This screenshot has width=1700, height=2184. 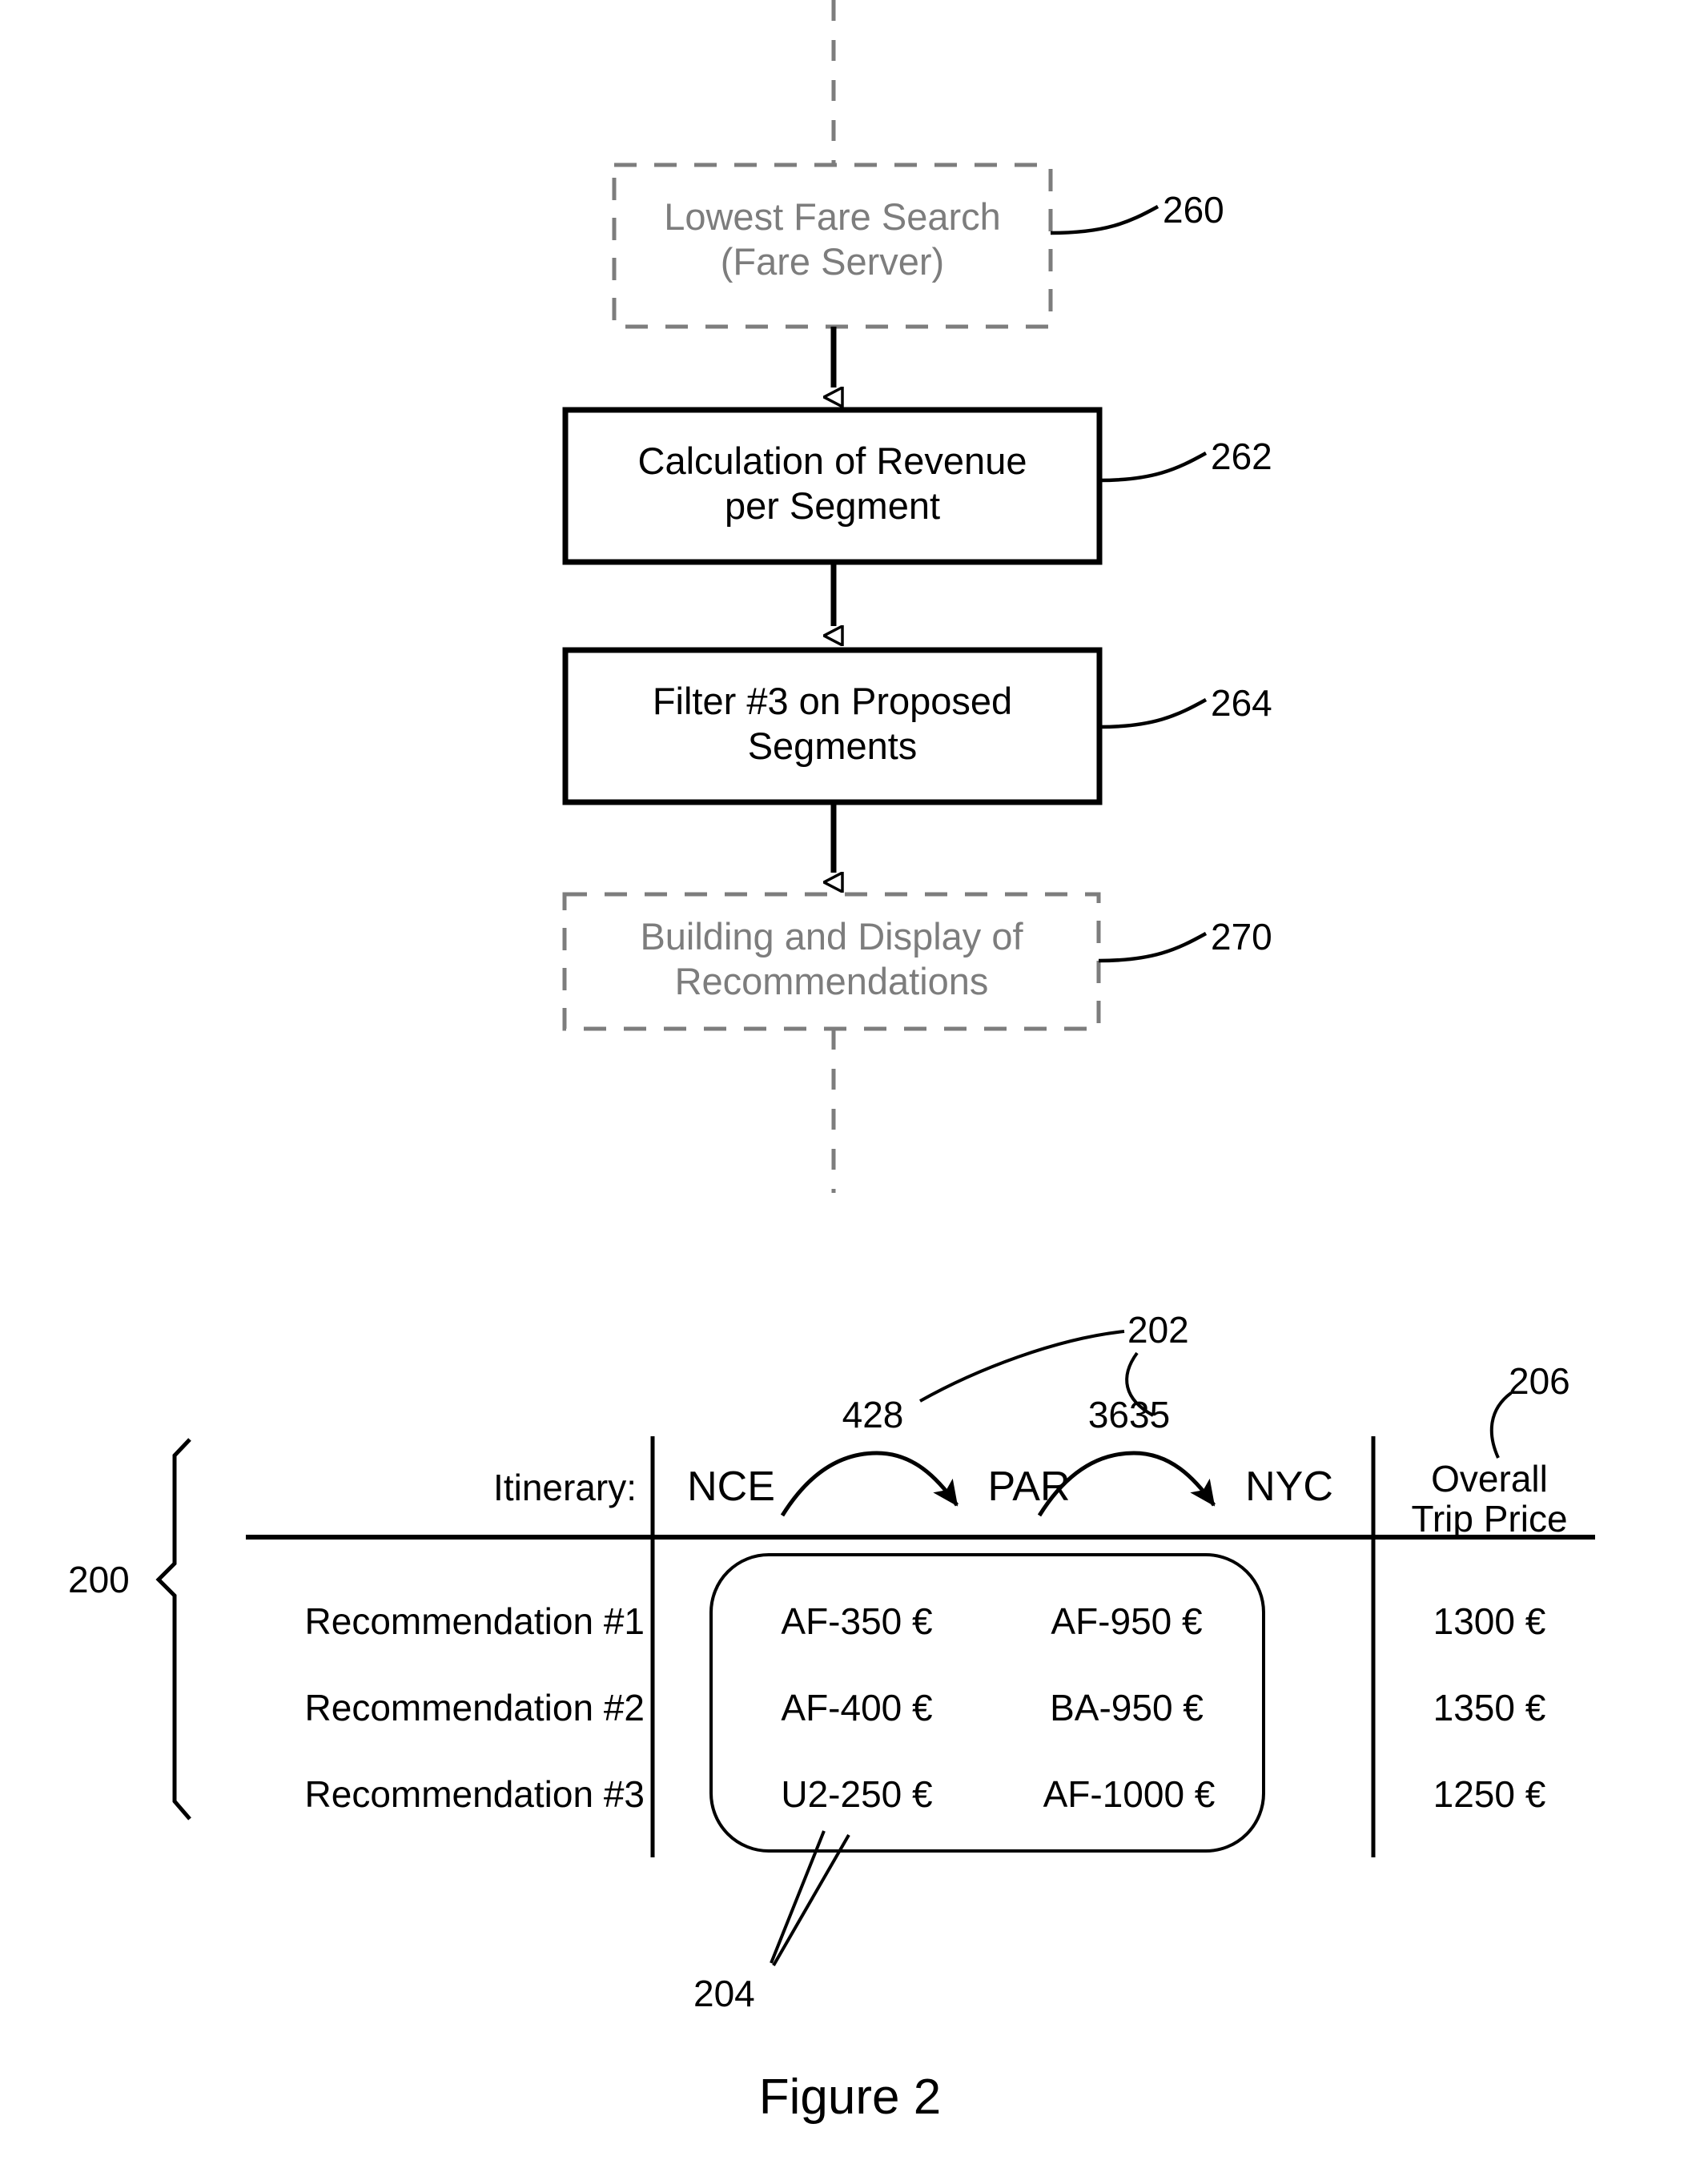 I want to click on node-calculation-revenue-line1: Calculation of Revenue, so click(x=832, y=461).